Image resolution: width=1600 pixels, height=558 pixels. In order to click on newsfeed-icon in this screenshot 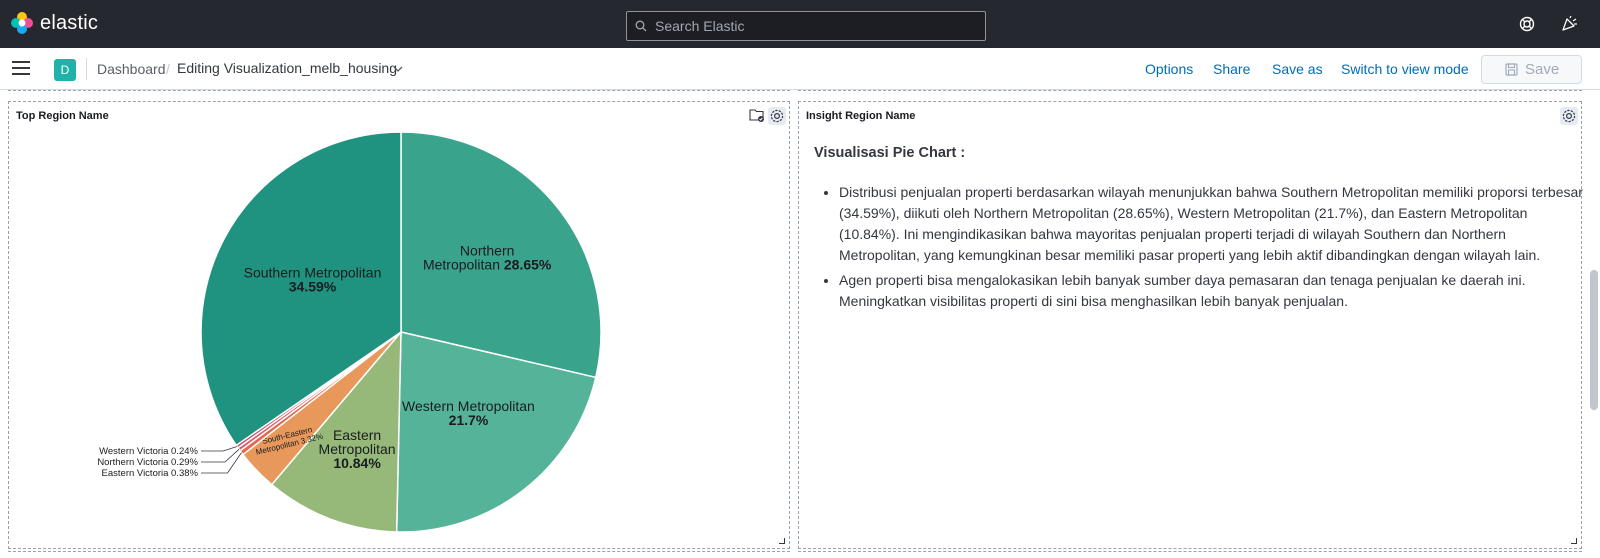, I will do `click(1569, 24)`.